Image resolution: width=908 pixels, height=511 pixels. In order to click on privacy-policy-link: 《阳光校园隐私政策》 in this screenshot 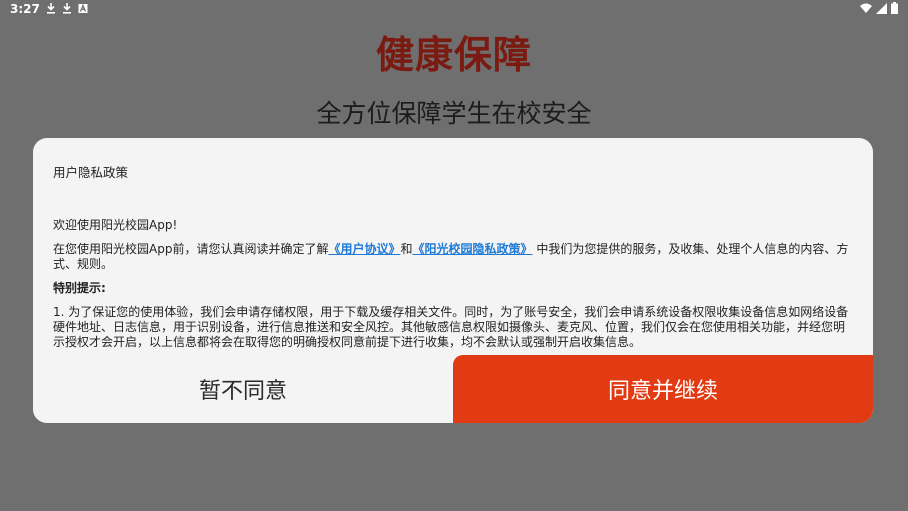, I will do `click(472, 249)`.